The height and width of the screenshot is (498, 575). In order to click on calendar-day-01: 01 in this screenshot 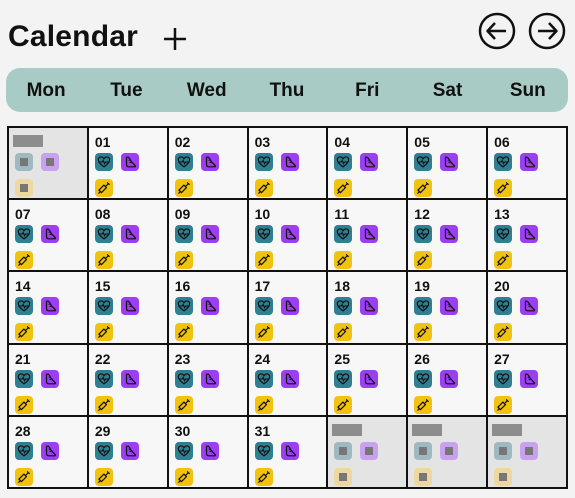, I will do `click(128, 164)`.